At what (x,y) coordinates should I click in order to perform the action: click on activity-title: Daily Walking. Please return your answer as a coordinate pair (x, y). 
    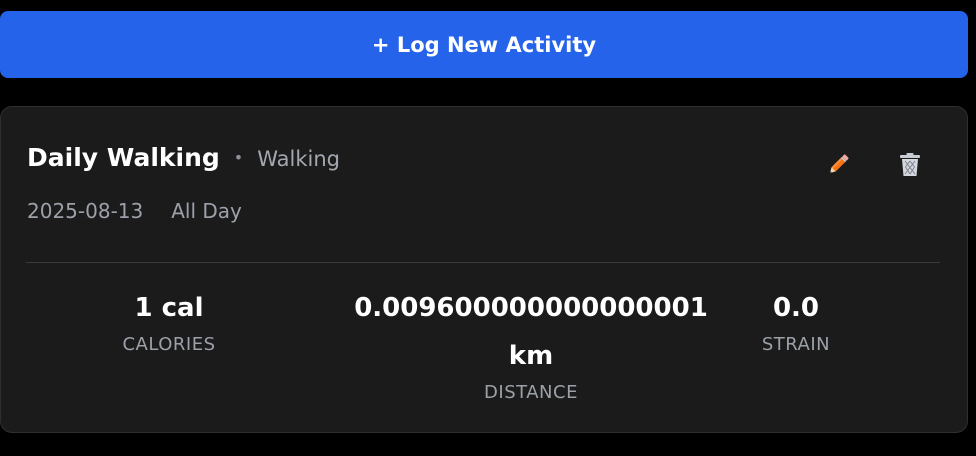
    Looking at the image, I should click on (123, 157).